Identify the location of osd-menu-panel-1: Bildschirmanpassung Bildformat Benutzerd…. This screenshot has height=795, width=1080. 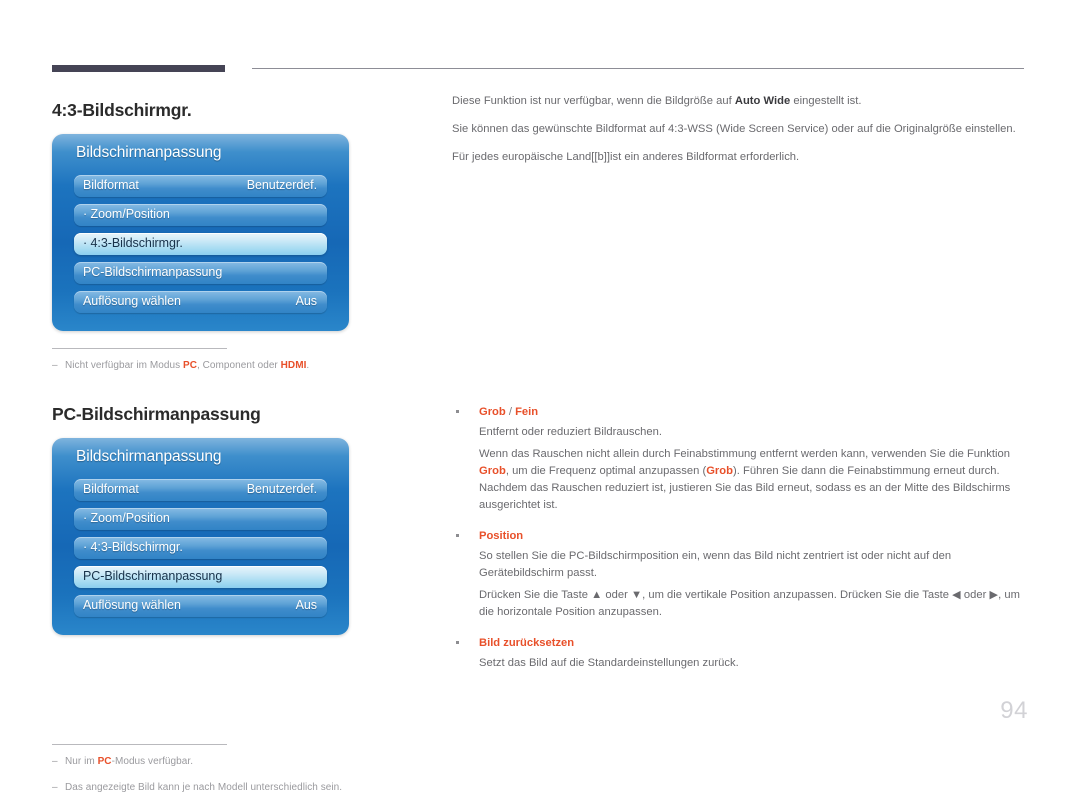
(200, 232).